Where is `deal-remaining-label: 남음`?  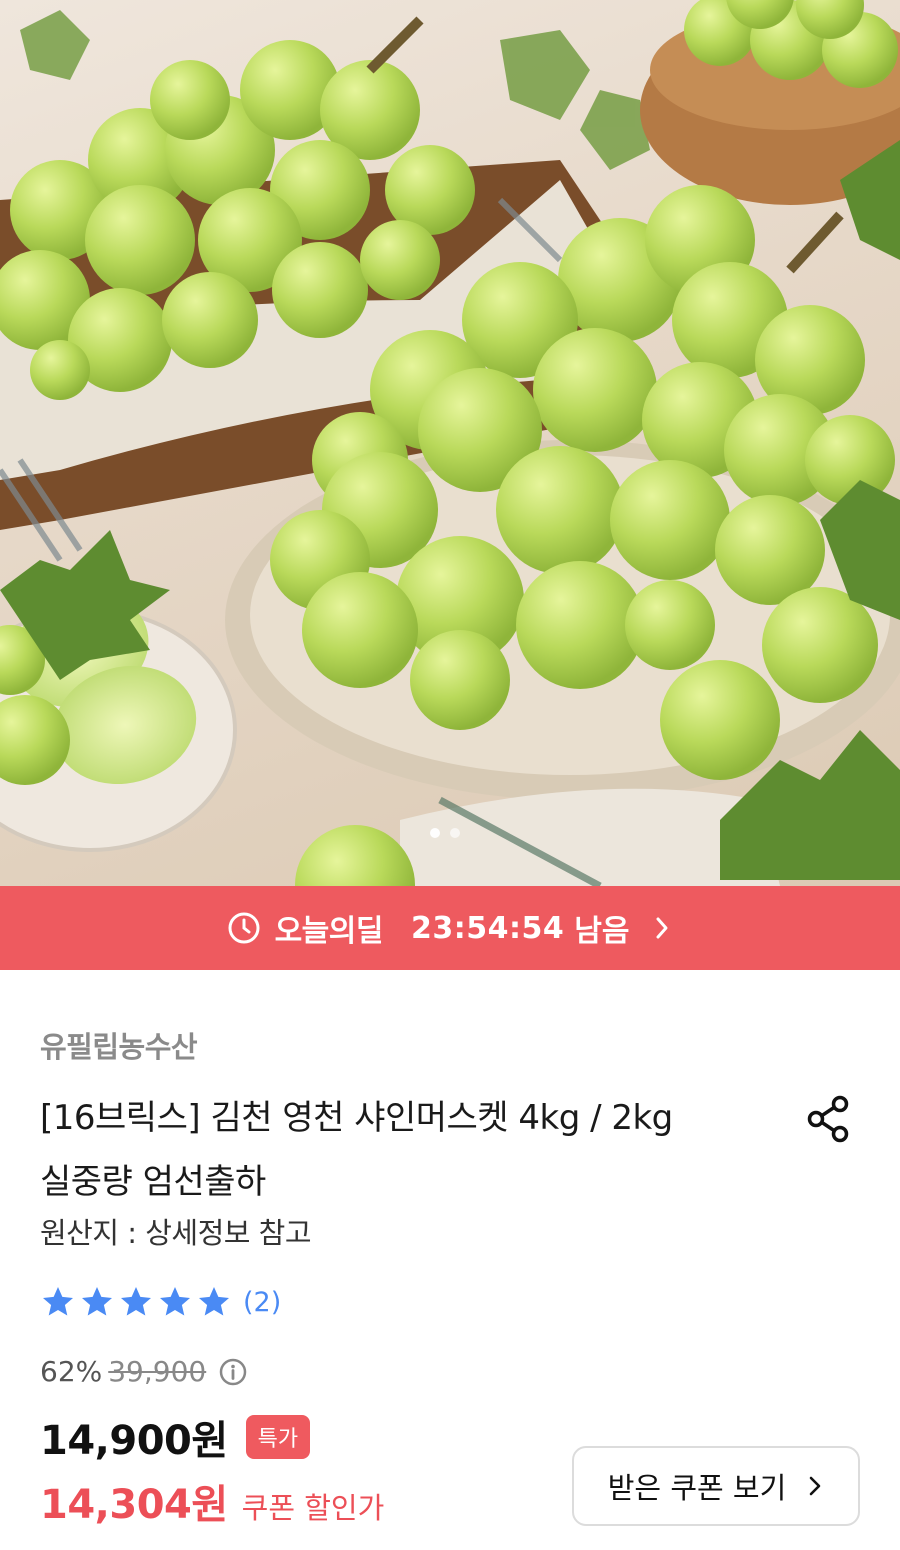 deal-remaining-label: 남음 is located at coordinates (602, 931).